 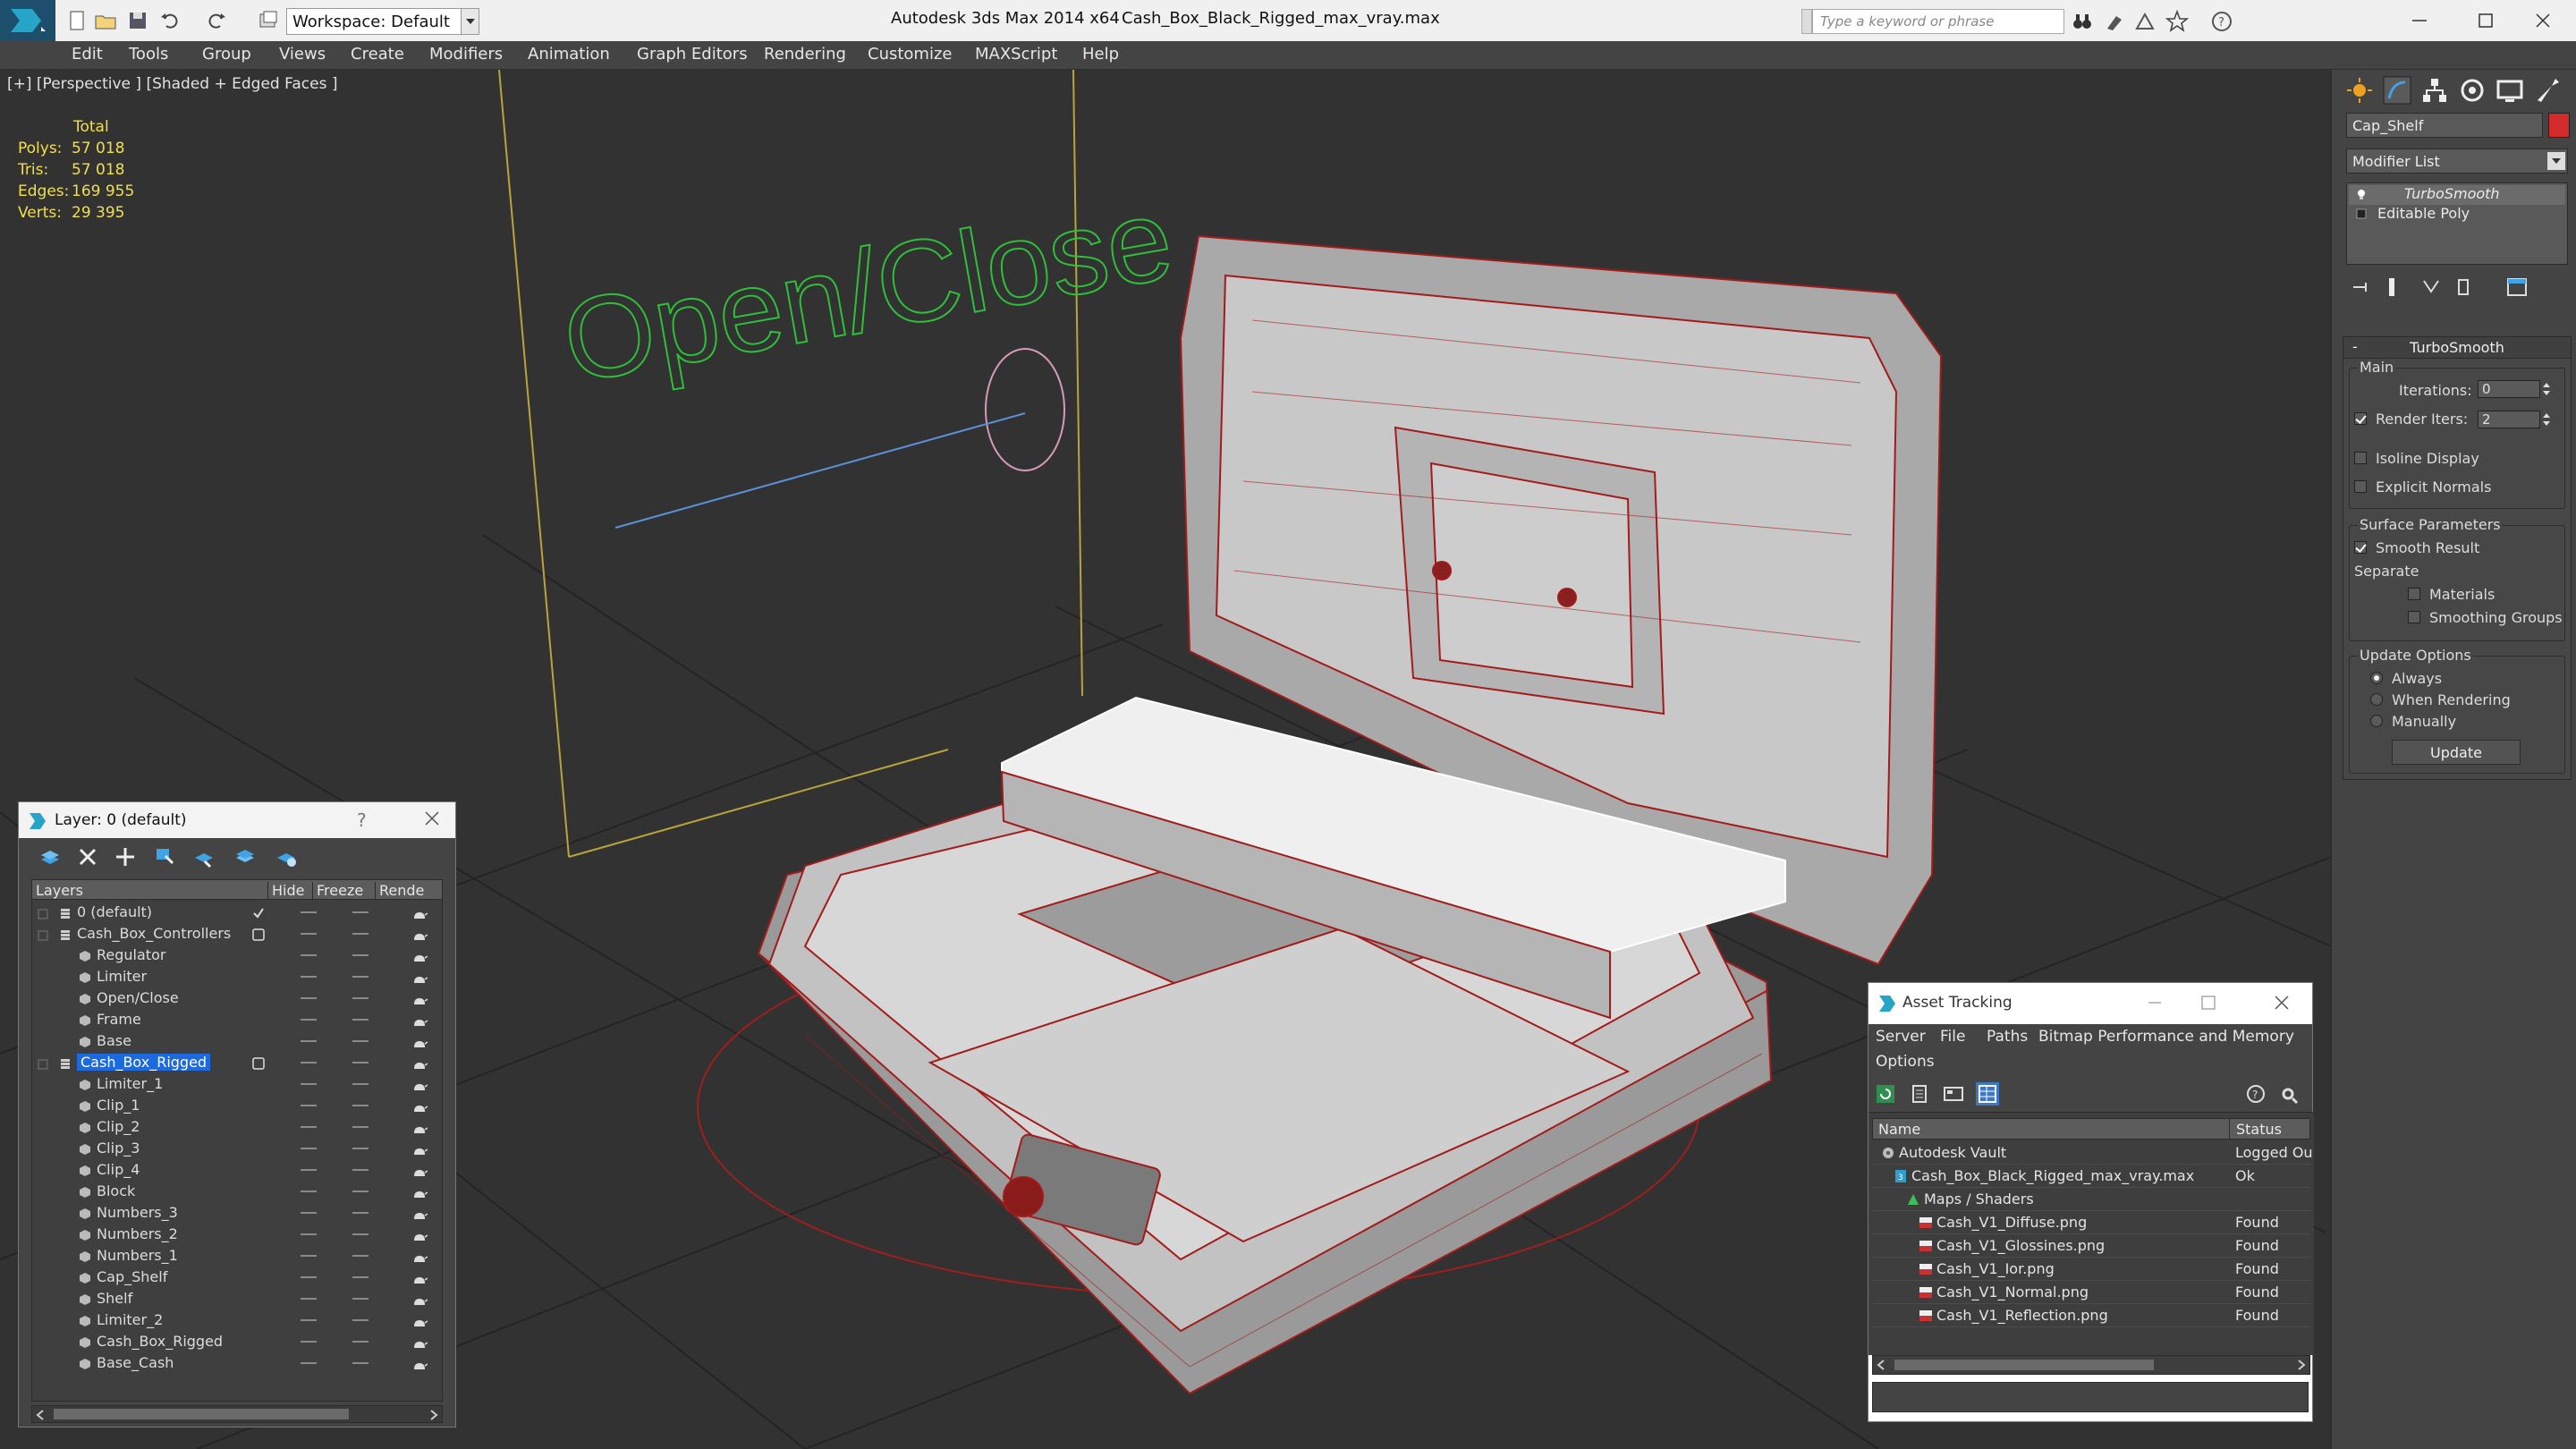 I want to click on hide-unhide-layers-icon, so click(x=245, y=857).